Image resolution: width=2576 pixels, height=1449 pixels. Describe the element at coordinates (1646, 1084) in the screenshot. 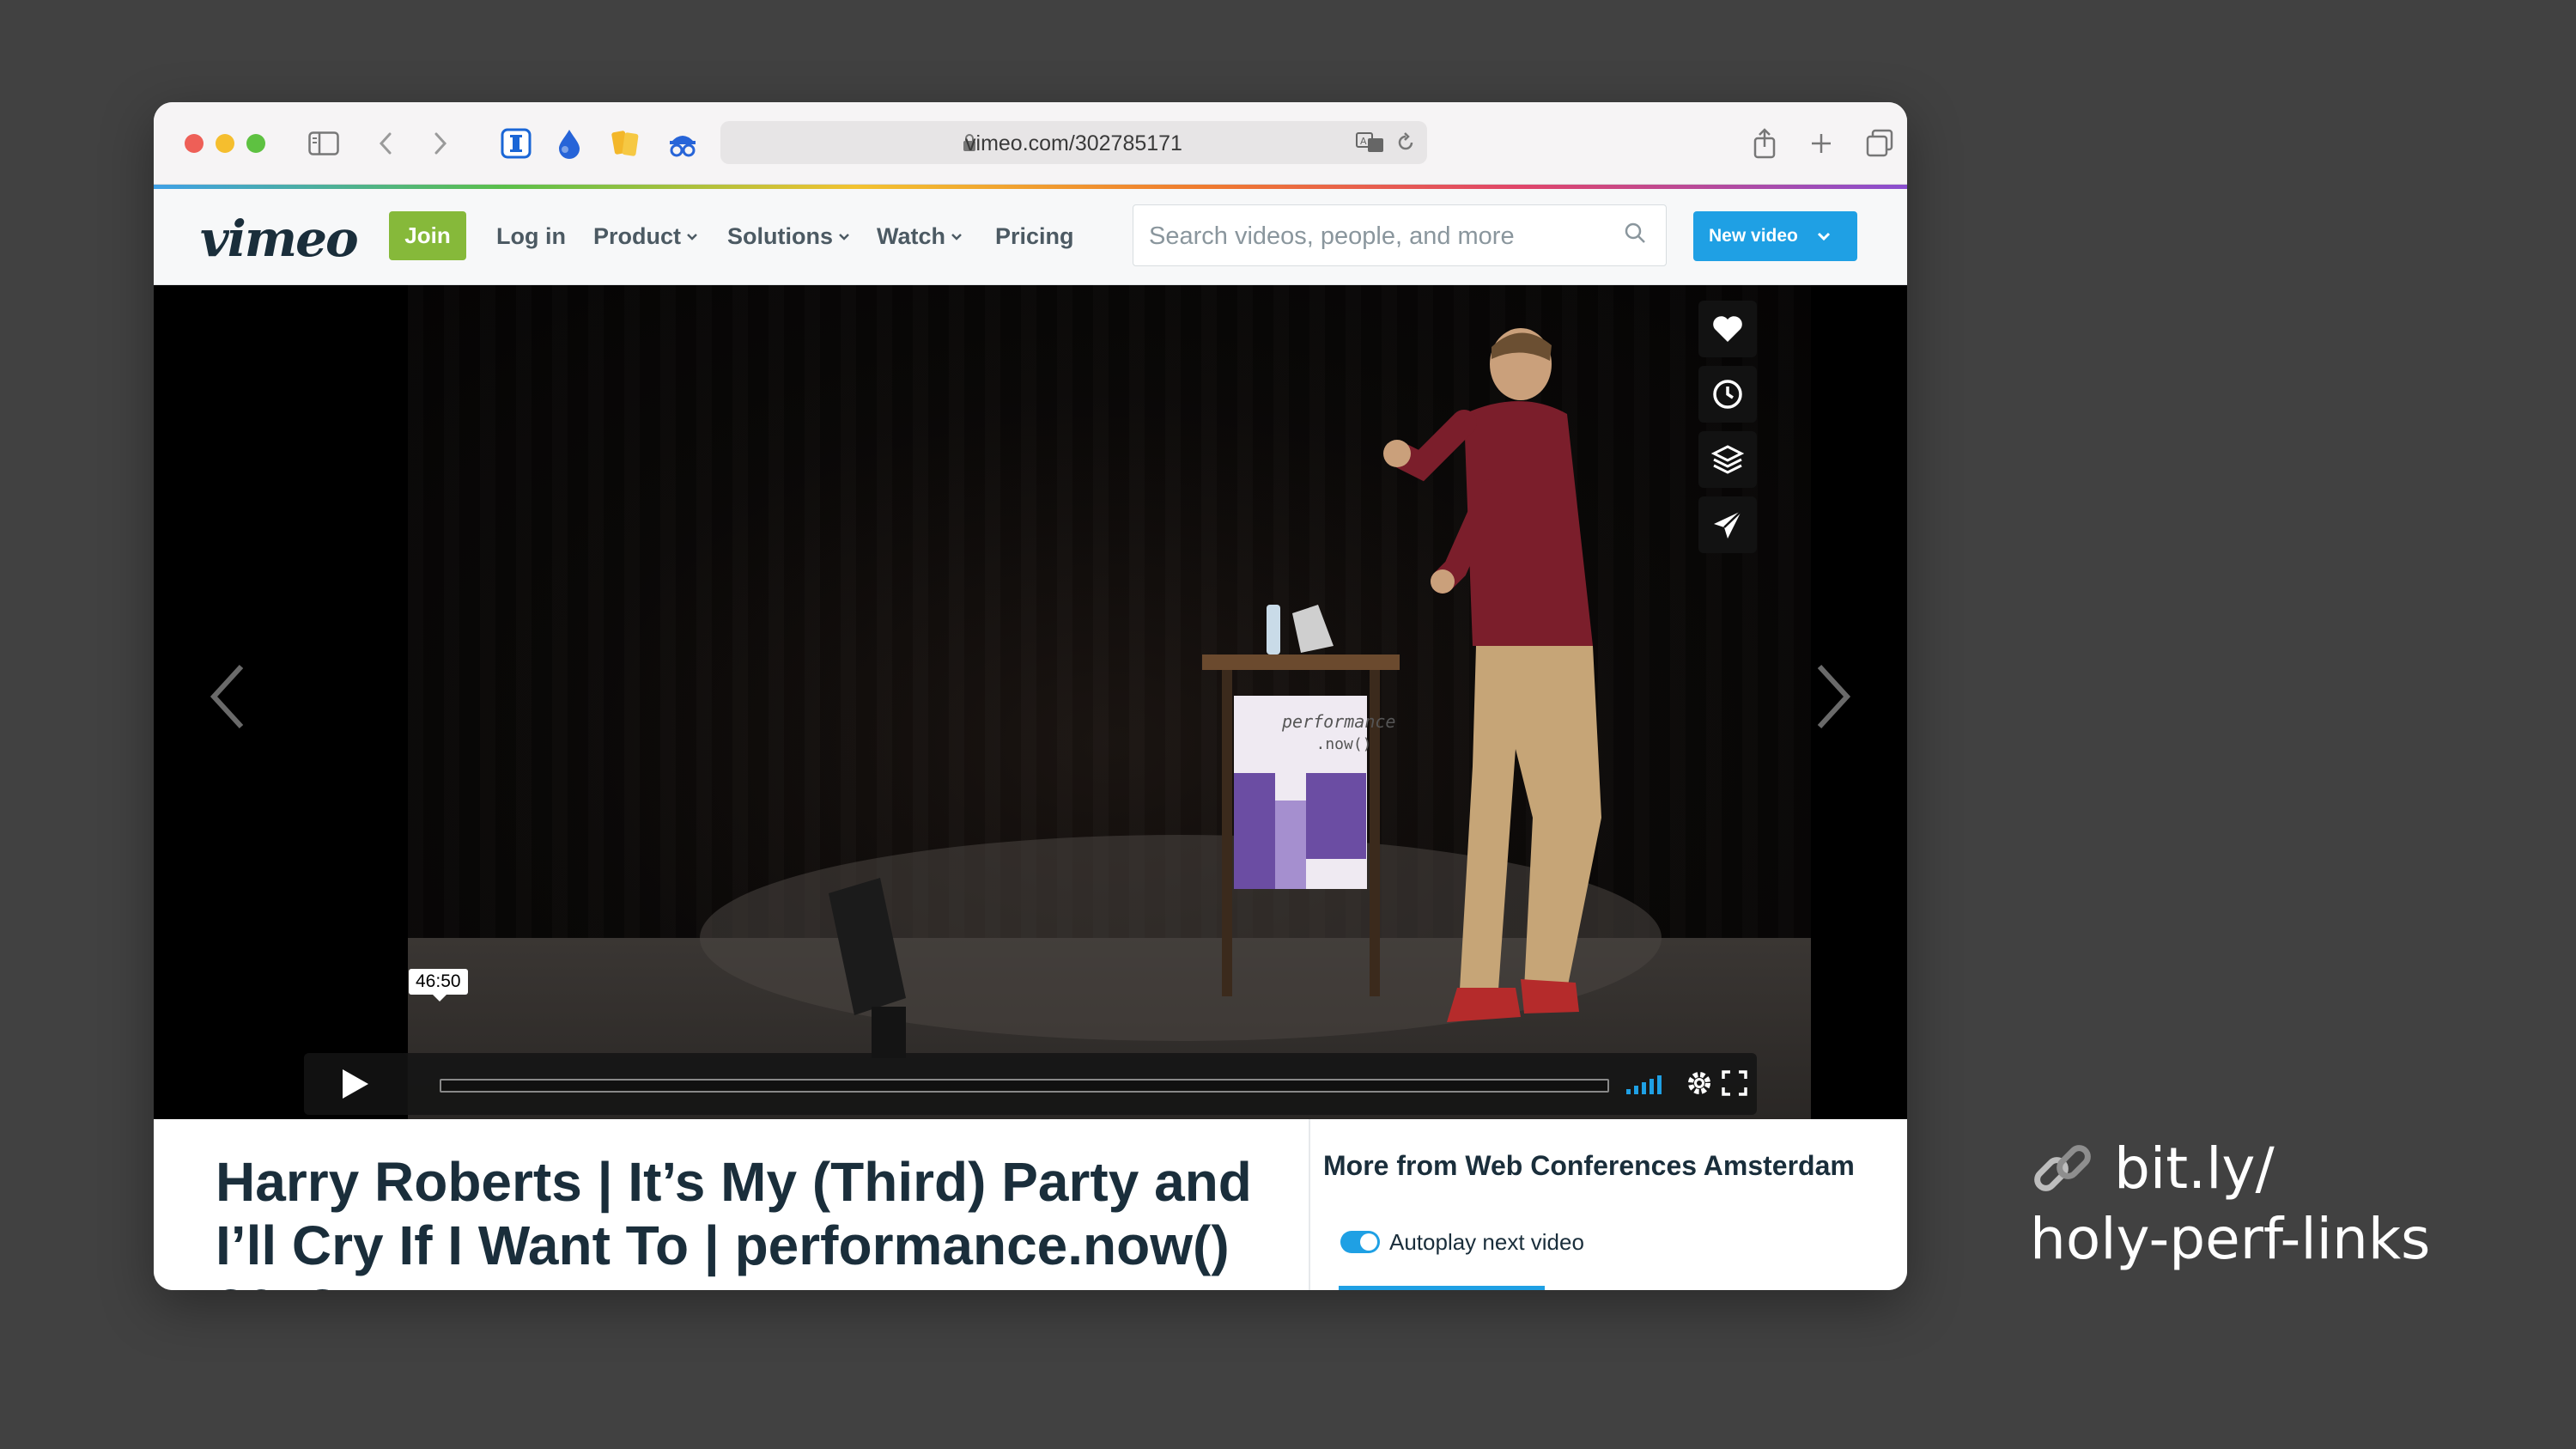

I see `quality-bars-icon` at that location.